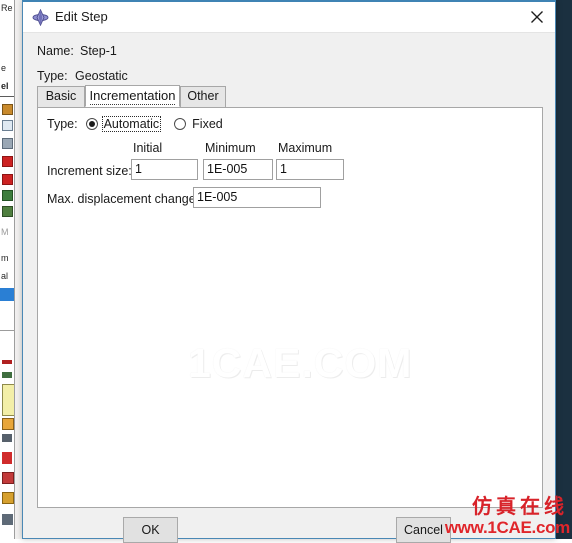  What do you see at coordinates (123, 199) in the screenshot?
I see `max-displacement-change-label: Max. displacement change:` at bounding box center [123, 199].